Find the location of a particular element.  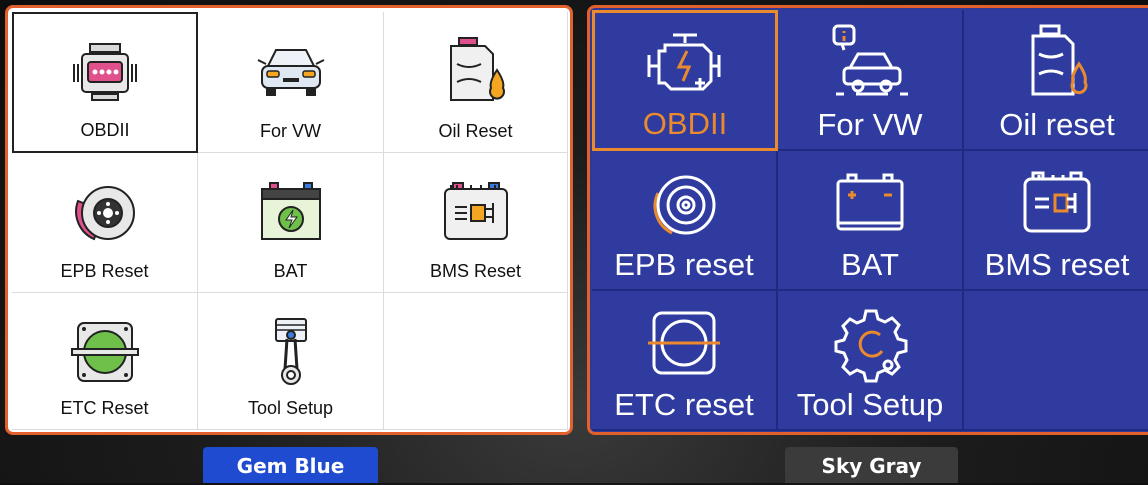

piston-icon is located at coordinates (291, 352).